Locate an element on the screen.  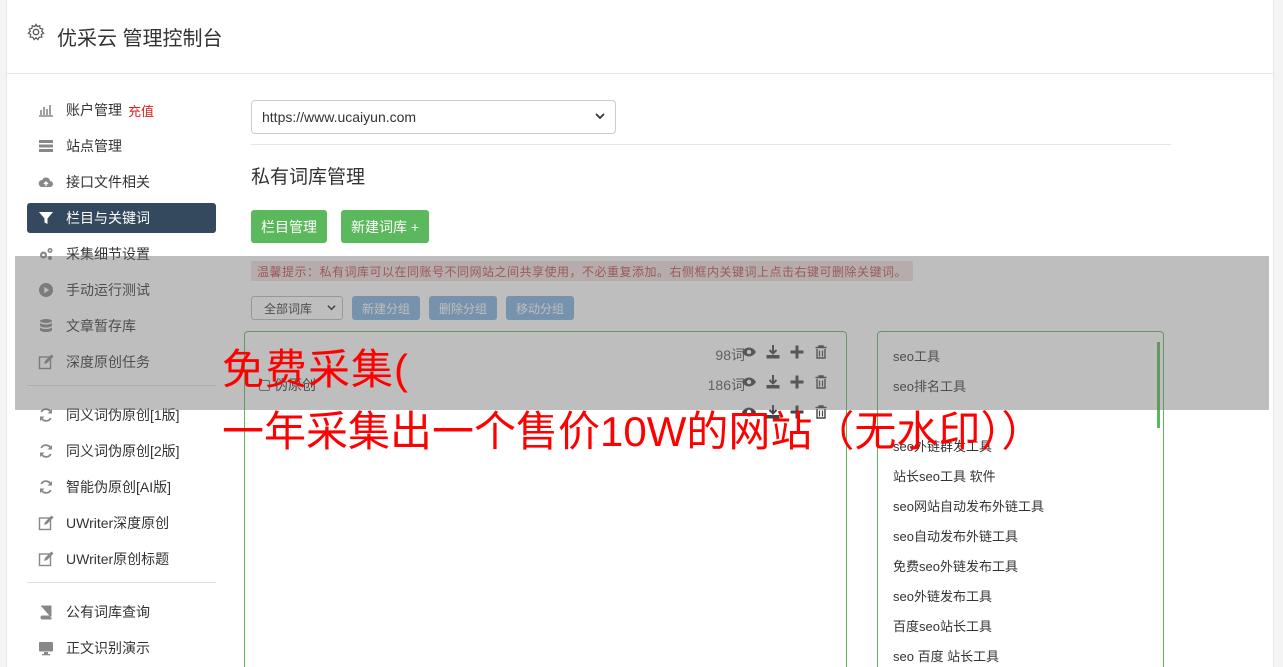
bar-chart-icon is located at coordinates (46, 110).